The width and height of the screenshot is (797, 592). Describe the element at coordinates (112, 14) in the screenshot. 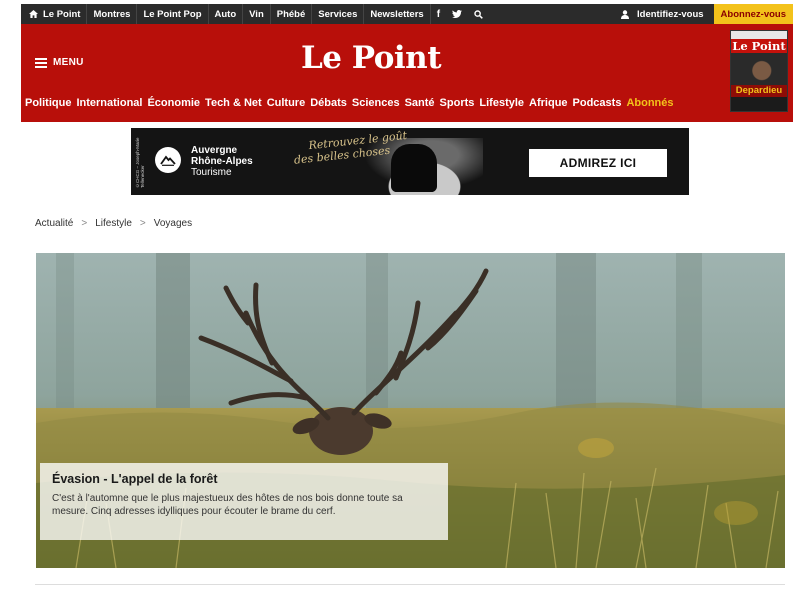

I see `topbar-link-montres: Montres` at that location.